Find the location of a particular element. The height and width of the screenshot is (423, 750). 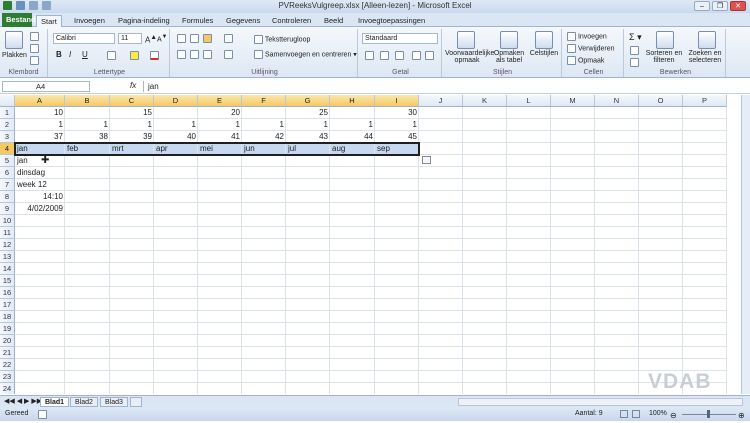

fill-icon is located at coordinates (634, 50).